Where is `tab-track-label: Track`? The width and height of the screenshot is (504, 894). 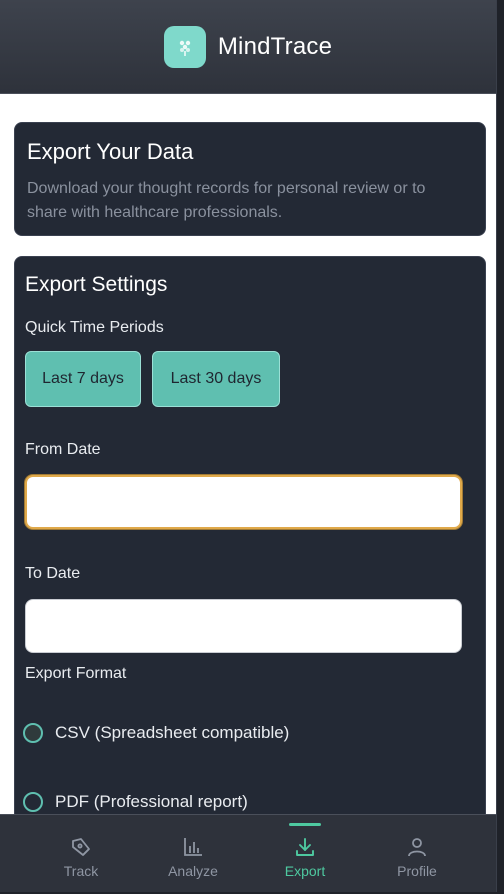 tab-track-label: Track is located at coordinates (81, 871).